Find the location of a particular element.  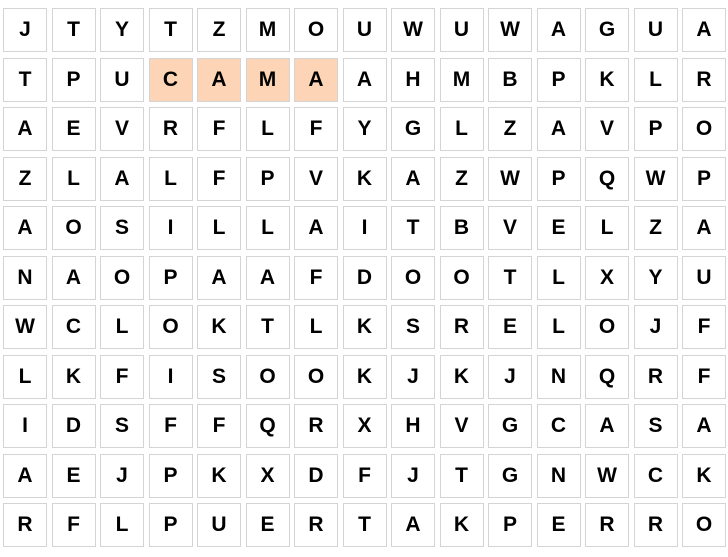

letter-cell: M is located at coordinates (461, 79).